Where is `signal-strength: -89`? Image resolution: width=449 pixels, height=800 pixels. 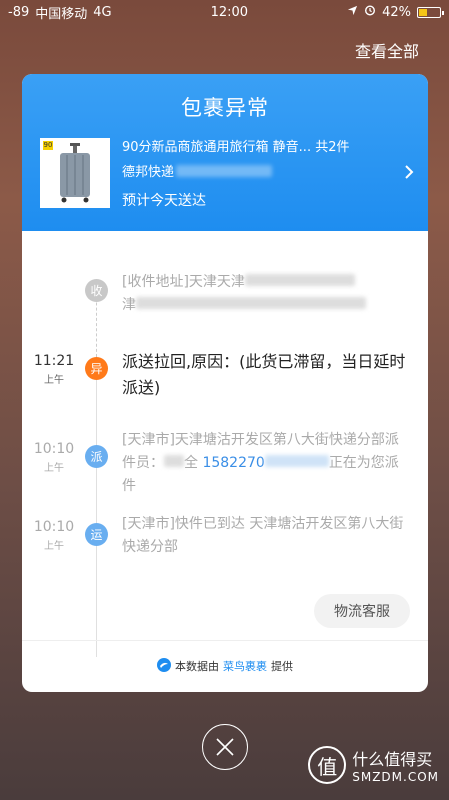
signal-strength: -89 is located at coordinates (19, 12).